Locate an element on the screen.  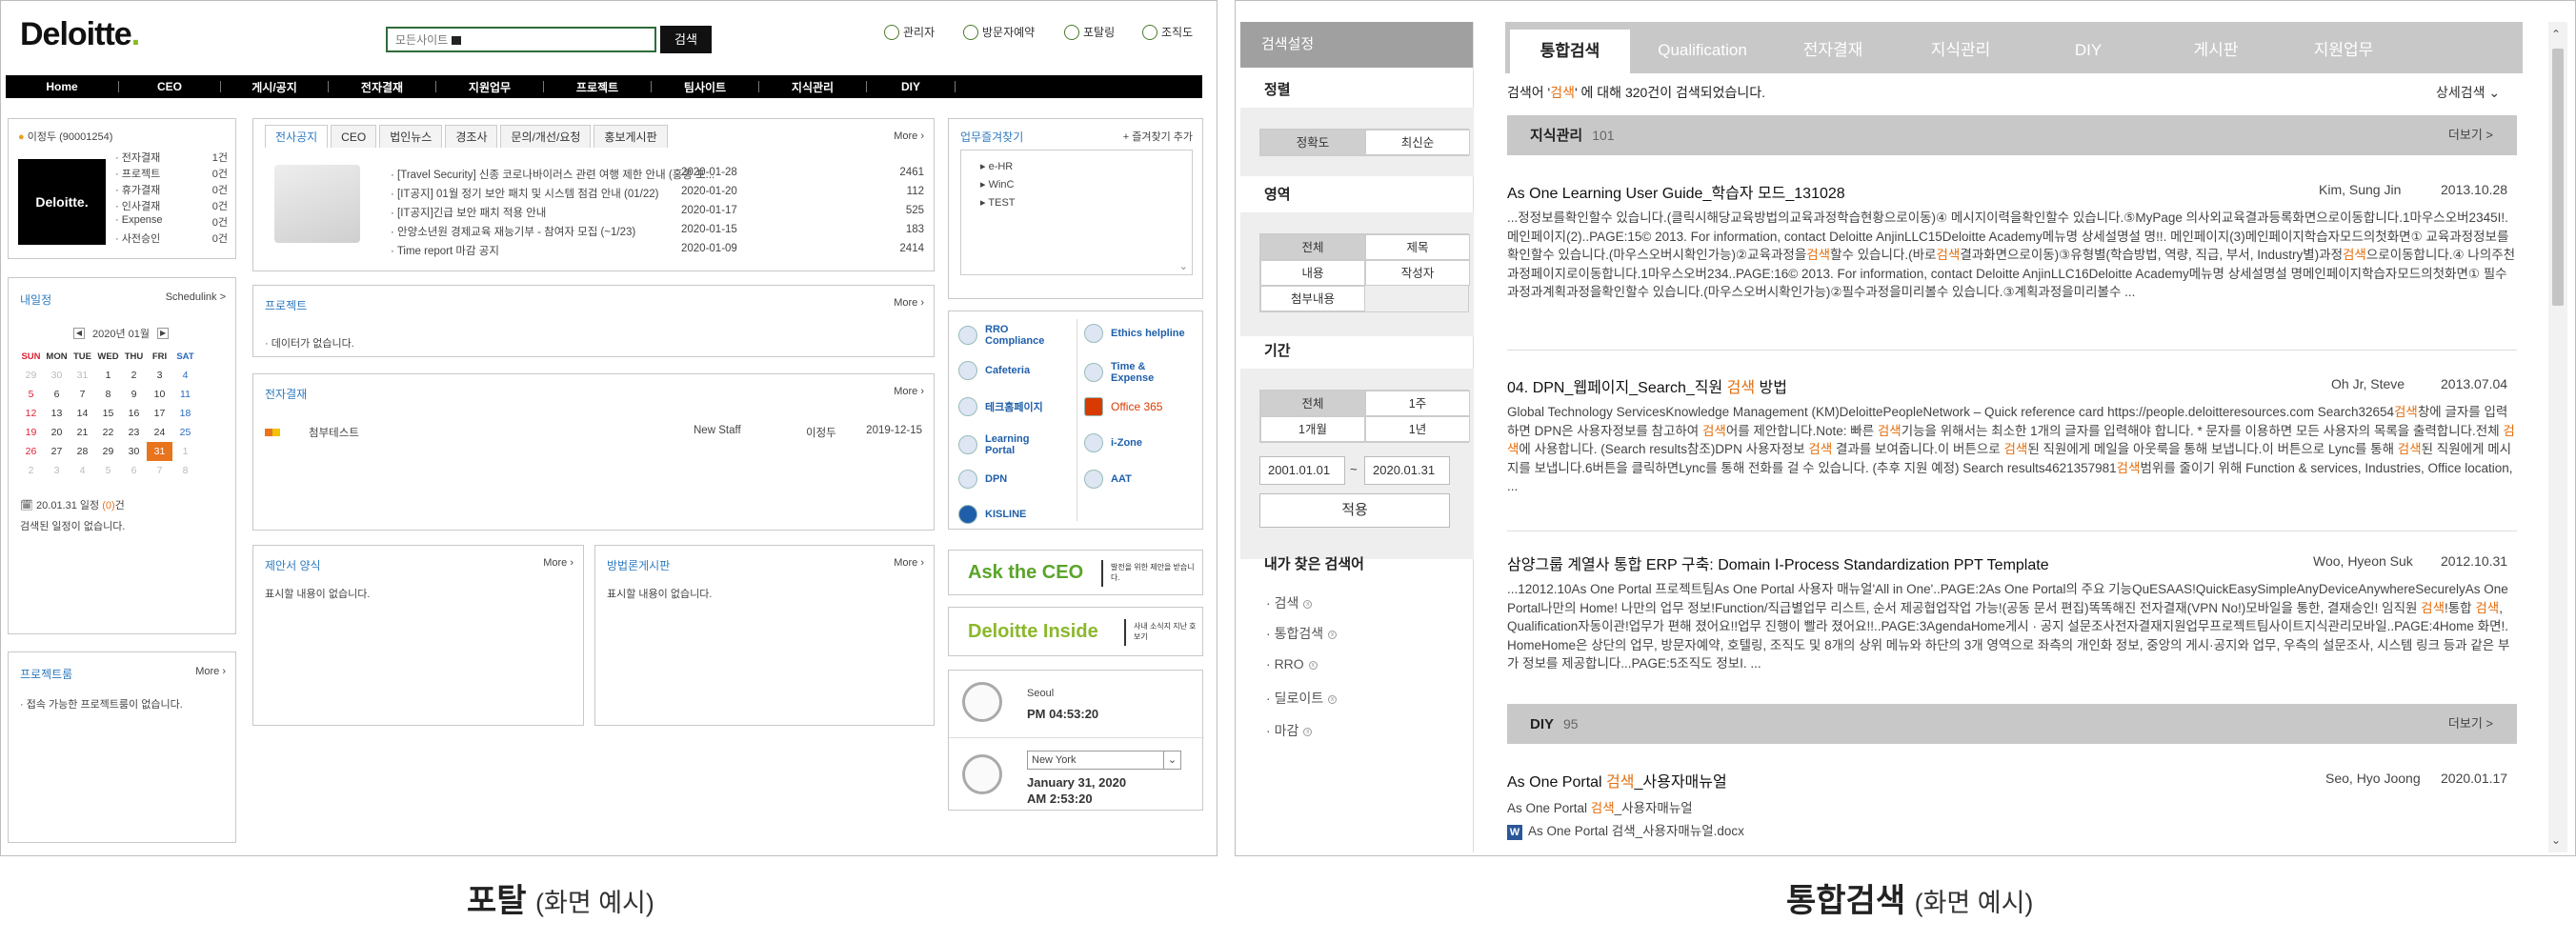
util-visitor: 방문자예약 is located at coordinates (999, 32).